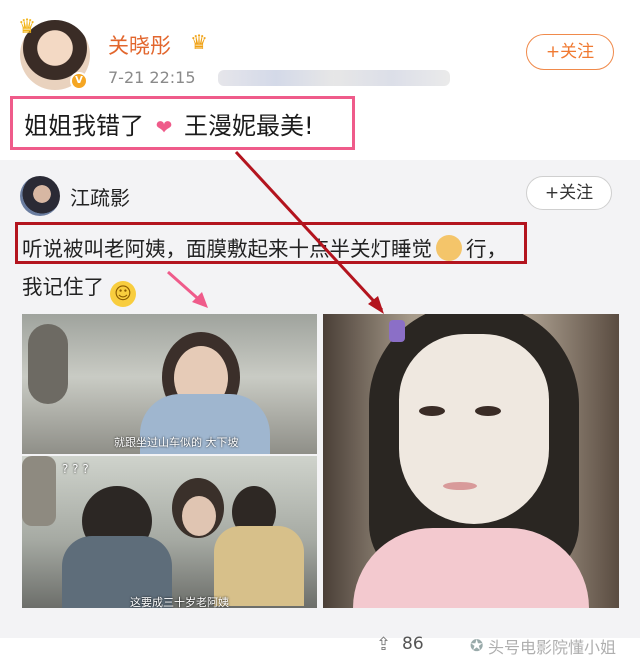  What do you see at coordinates (63, 287) in the screenshot?
I see `forward-line2-text: 我记住了` at bounding box center [63, 287].